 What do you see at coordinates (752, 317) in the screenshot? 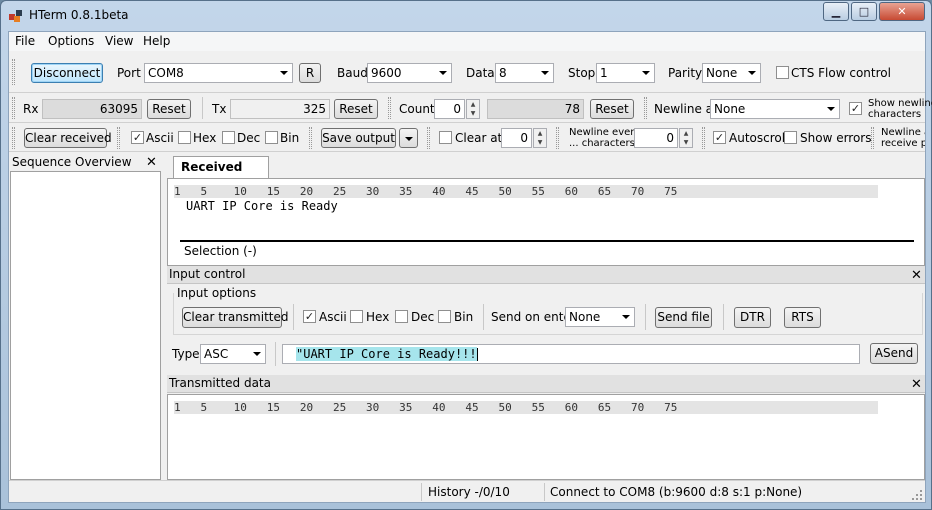
I see `dtr-button: DTR` at bounding box center [752, 317].